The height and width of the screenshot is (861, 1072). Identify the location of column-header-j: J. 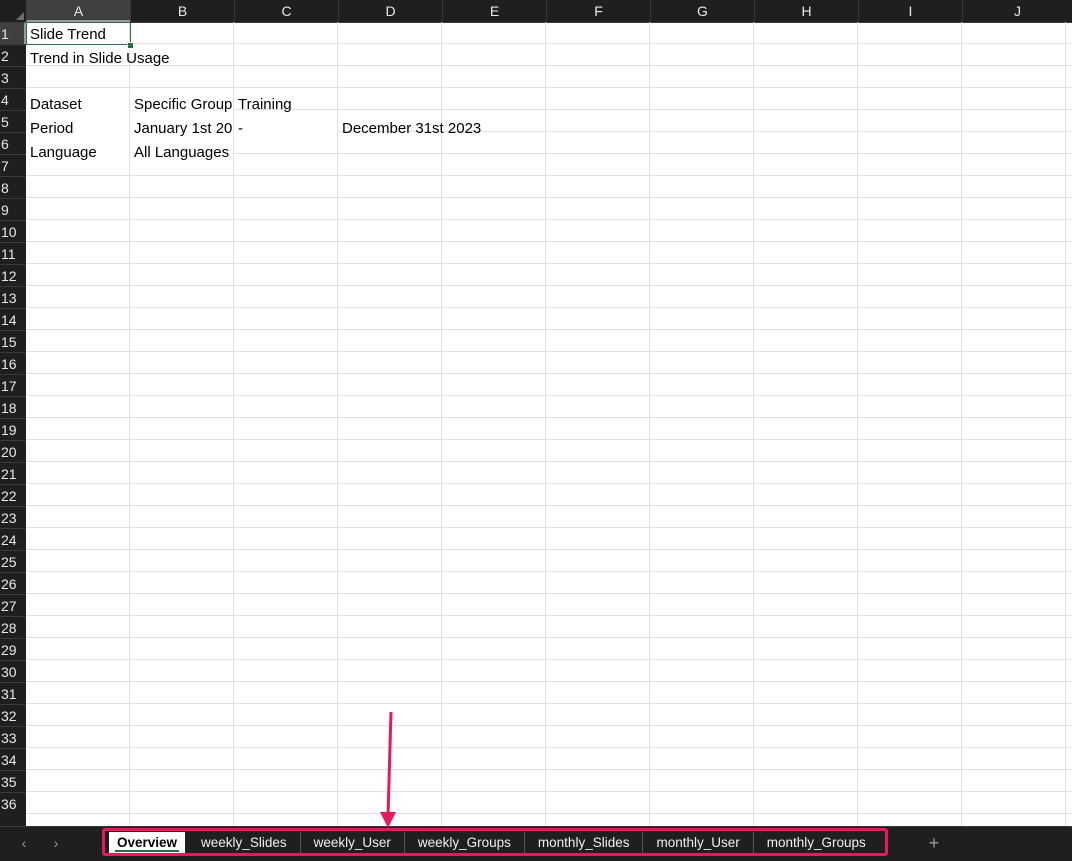
(1017, 11).